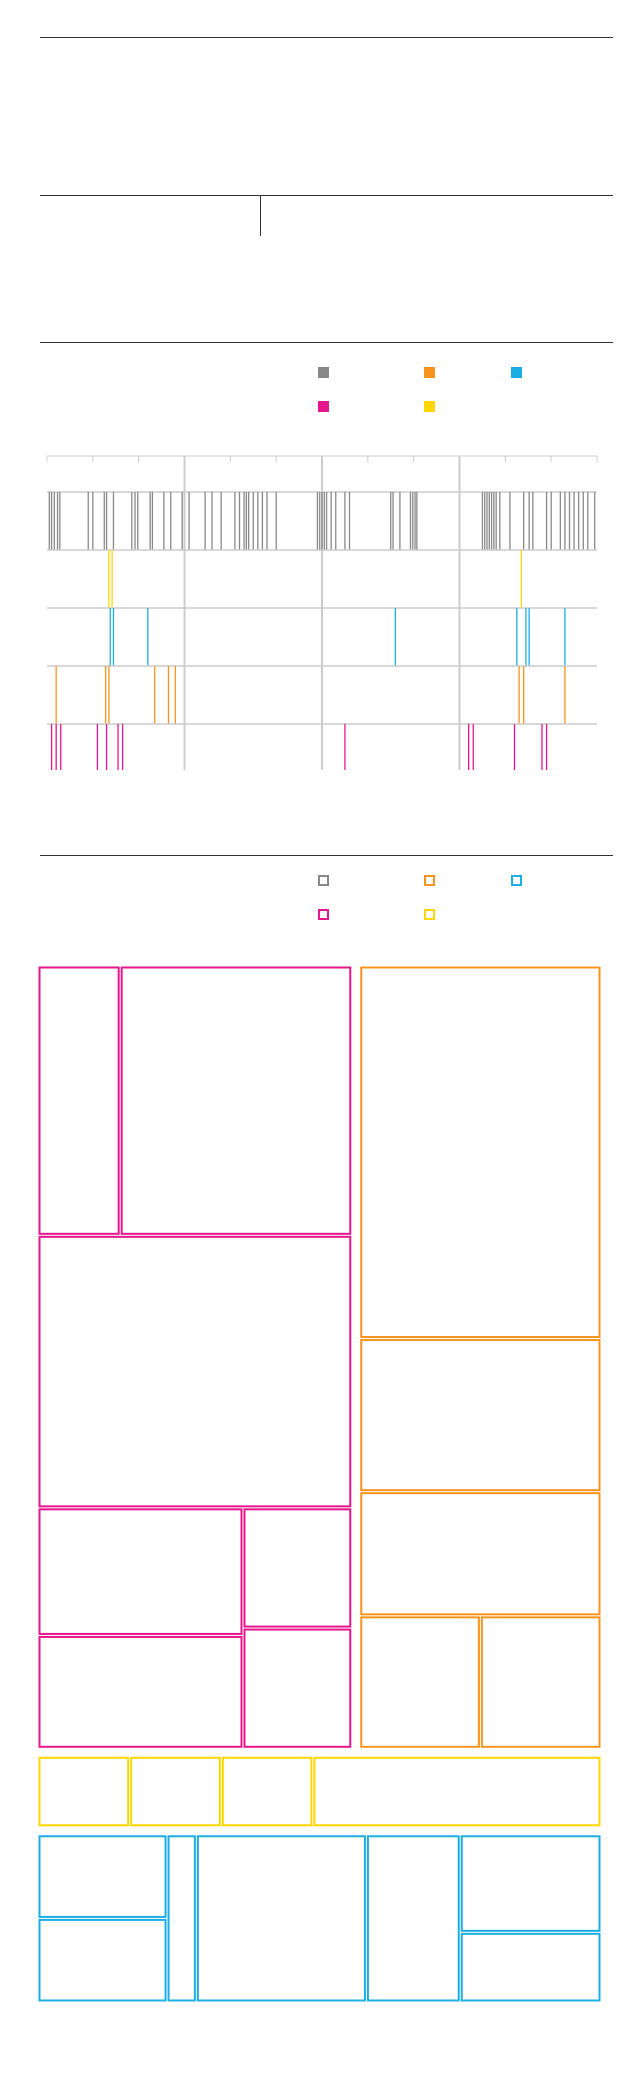  I want to click on strip-chart, so click(322, 612).